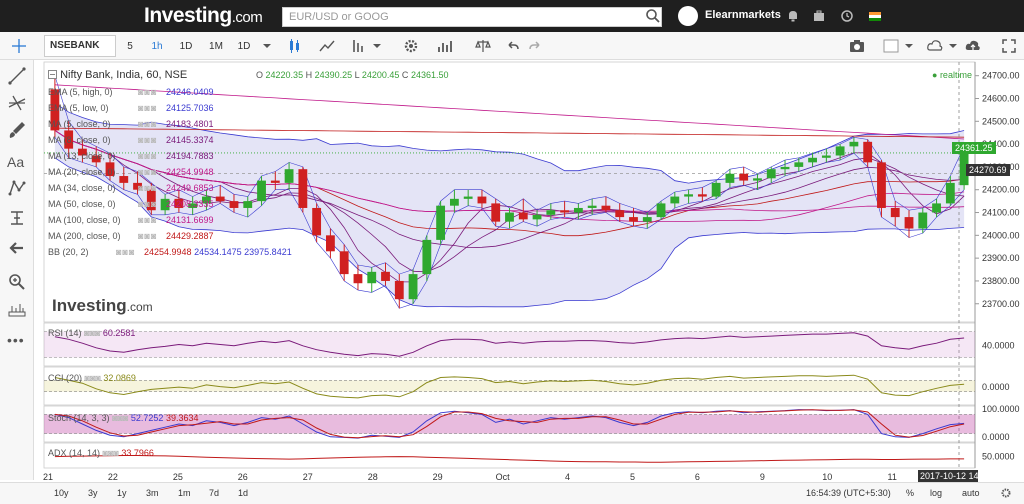 Image resolution: width=1024 pixels, height=504 pixels. Describe the element at coordinates (971, 493) in the screenshot. I see `auto-toggle: auto` at that location.